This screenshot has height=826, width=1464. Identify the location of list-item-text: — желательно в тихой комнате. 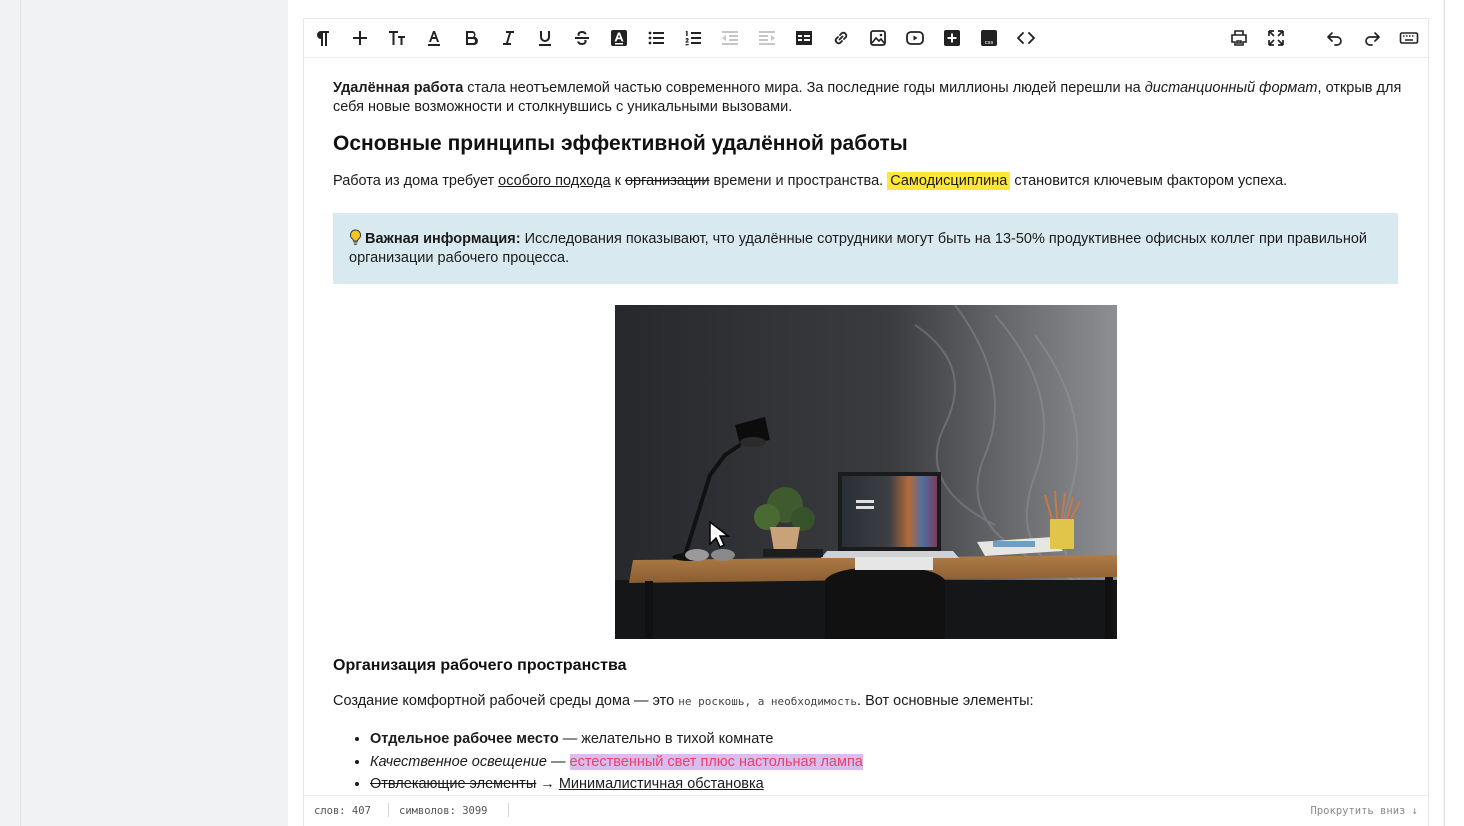
(666, 739).